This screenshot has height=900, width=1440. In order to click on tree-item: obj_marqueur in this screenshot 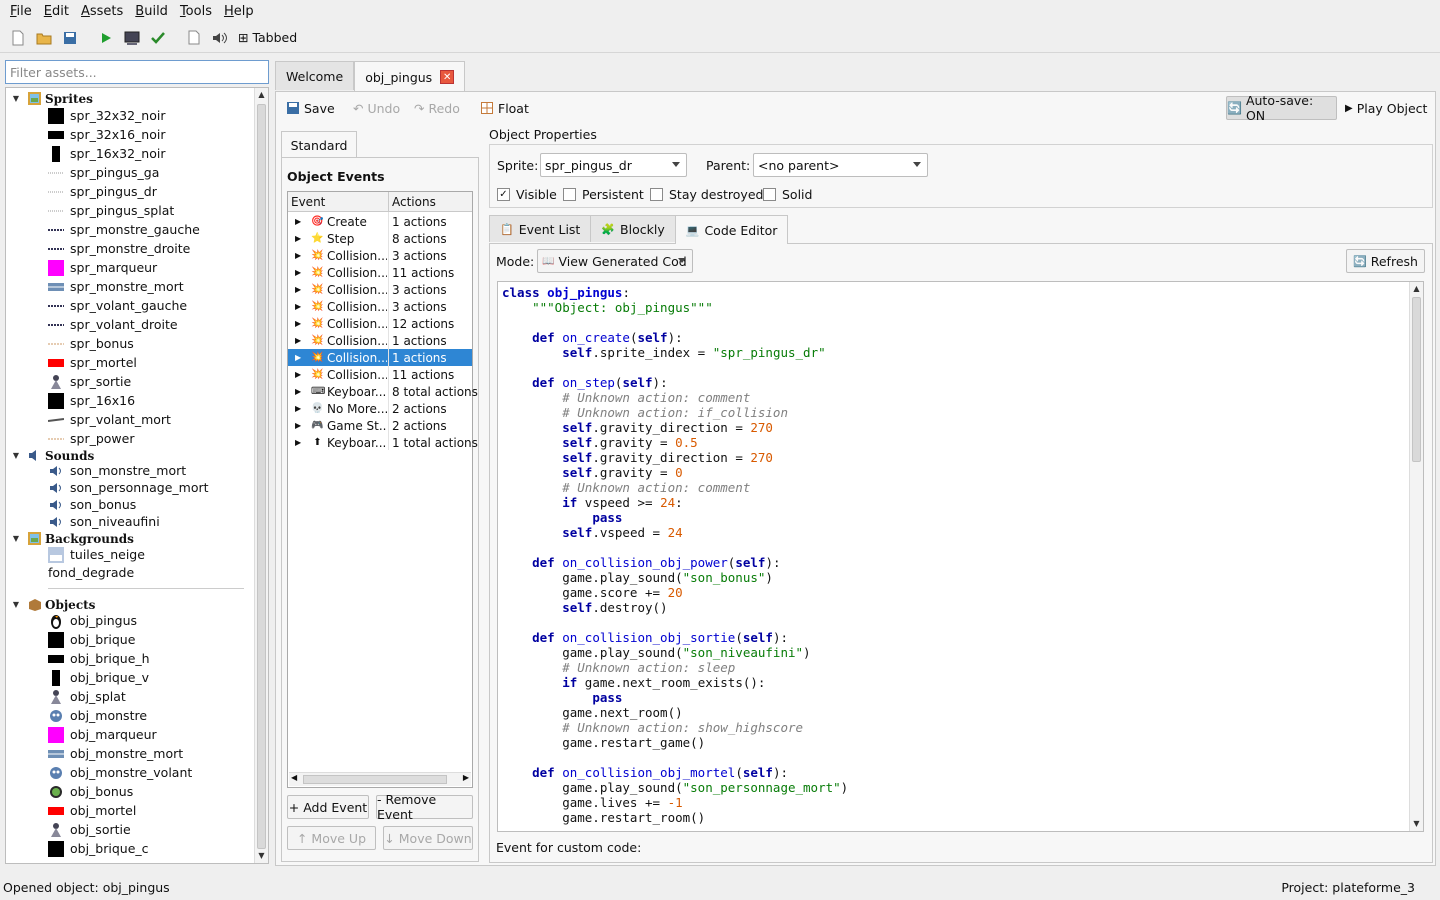, I will do `click(102, 734)`.